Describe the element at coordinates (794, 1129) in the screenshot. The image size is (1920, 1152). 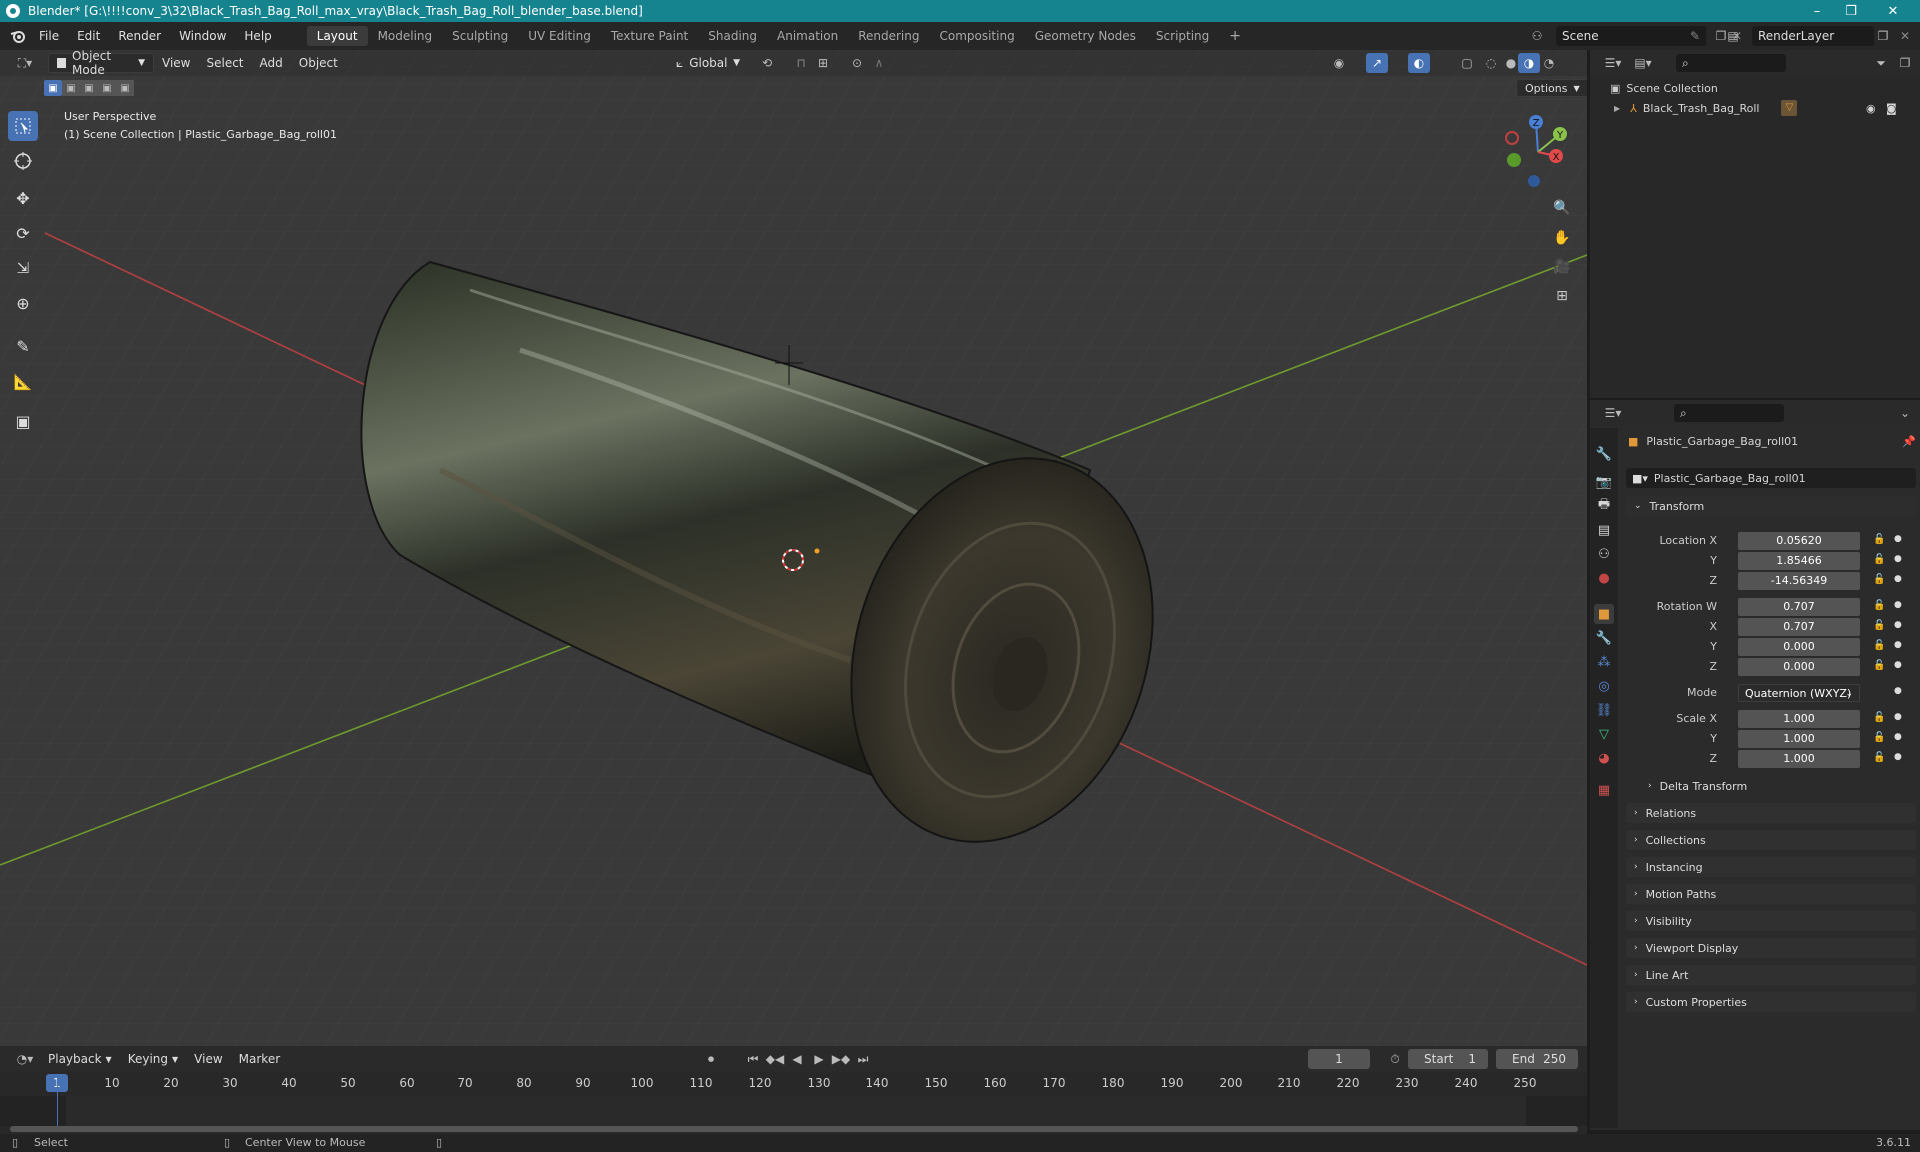
I see `timeline-scrollbar` at that location.